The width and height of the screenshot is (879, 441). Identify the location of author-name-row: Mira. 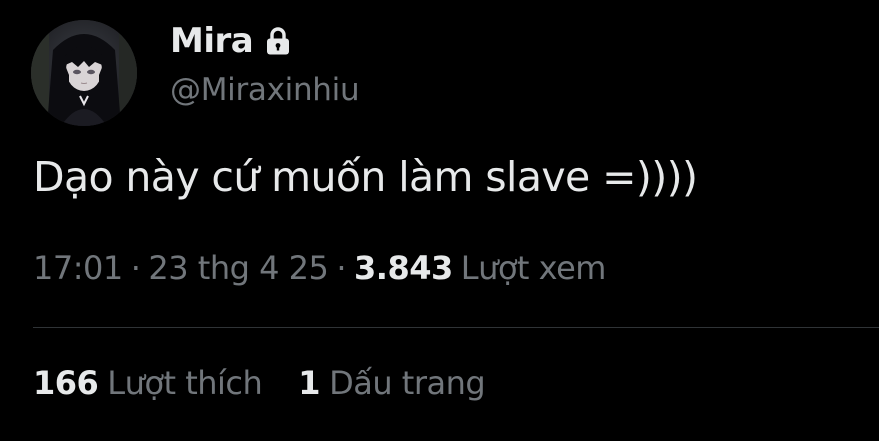
(230, 41).